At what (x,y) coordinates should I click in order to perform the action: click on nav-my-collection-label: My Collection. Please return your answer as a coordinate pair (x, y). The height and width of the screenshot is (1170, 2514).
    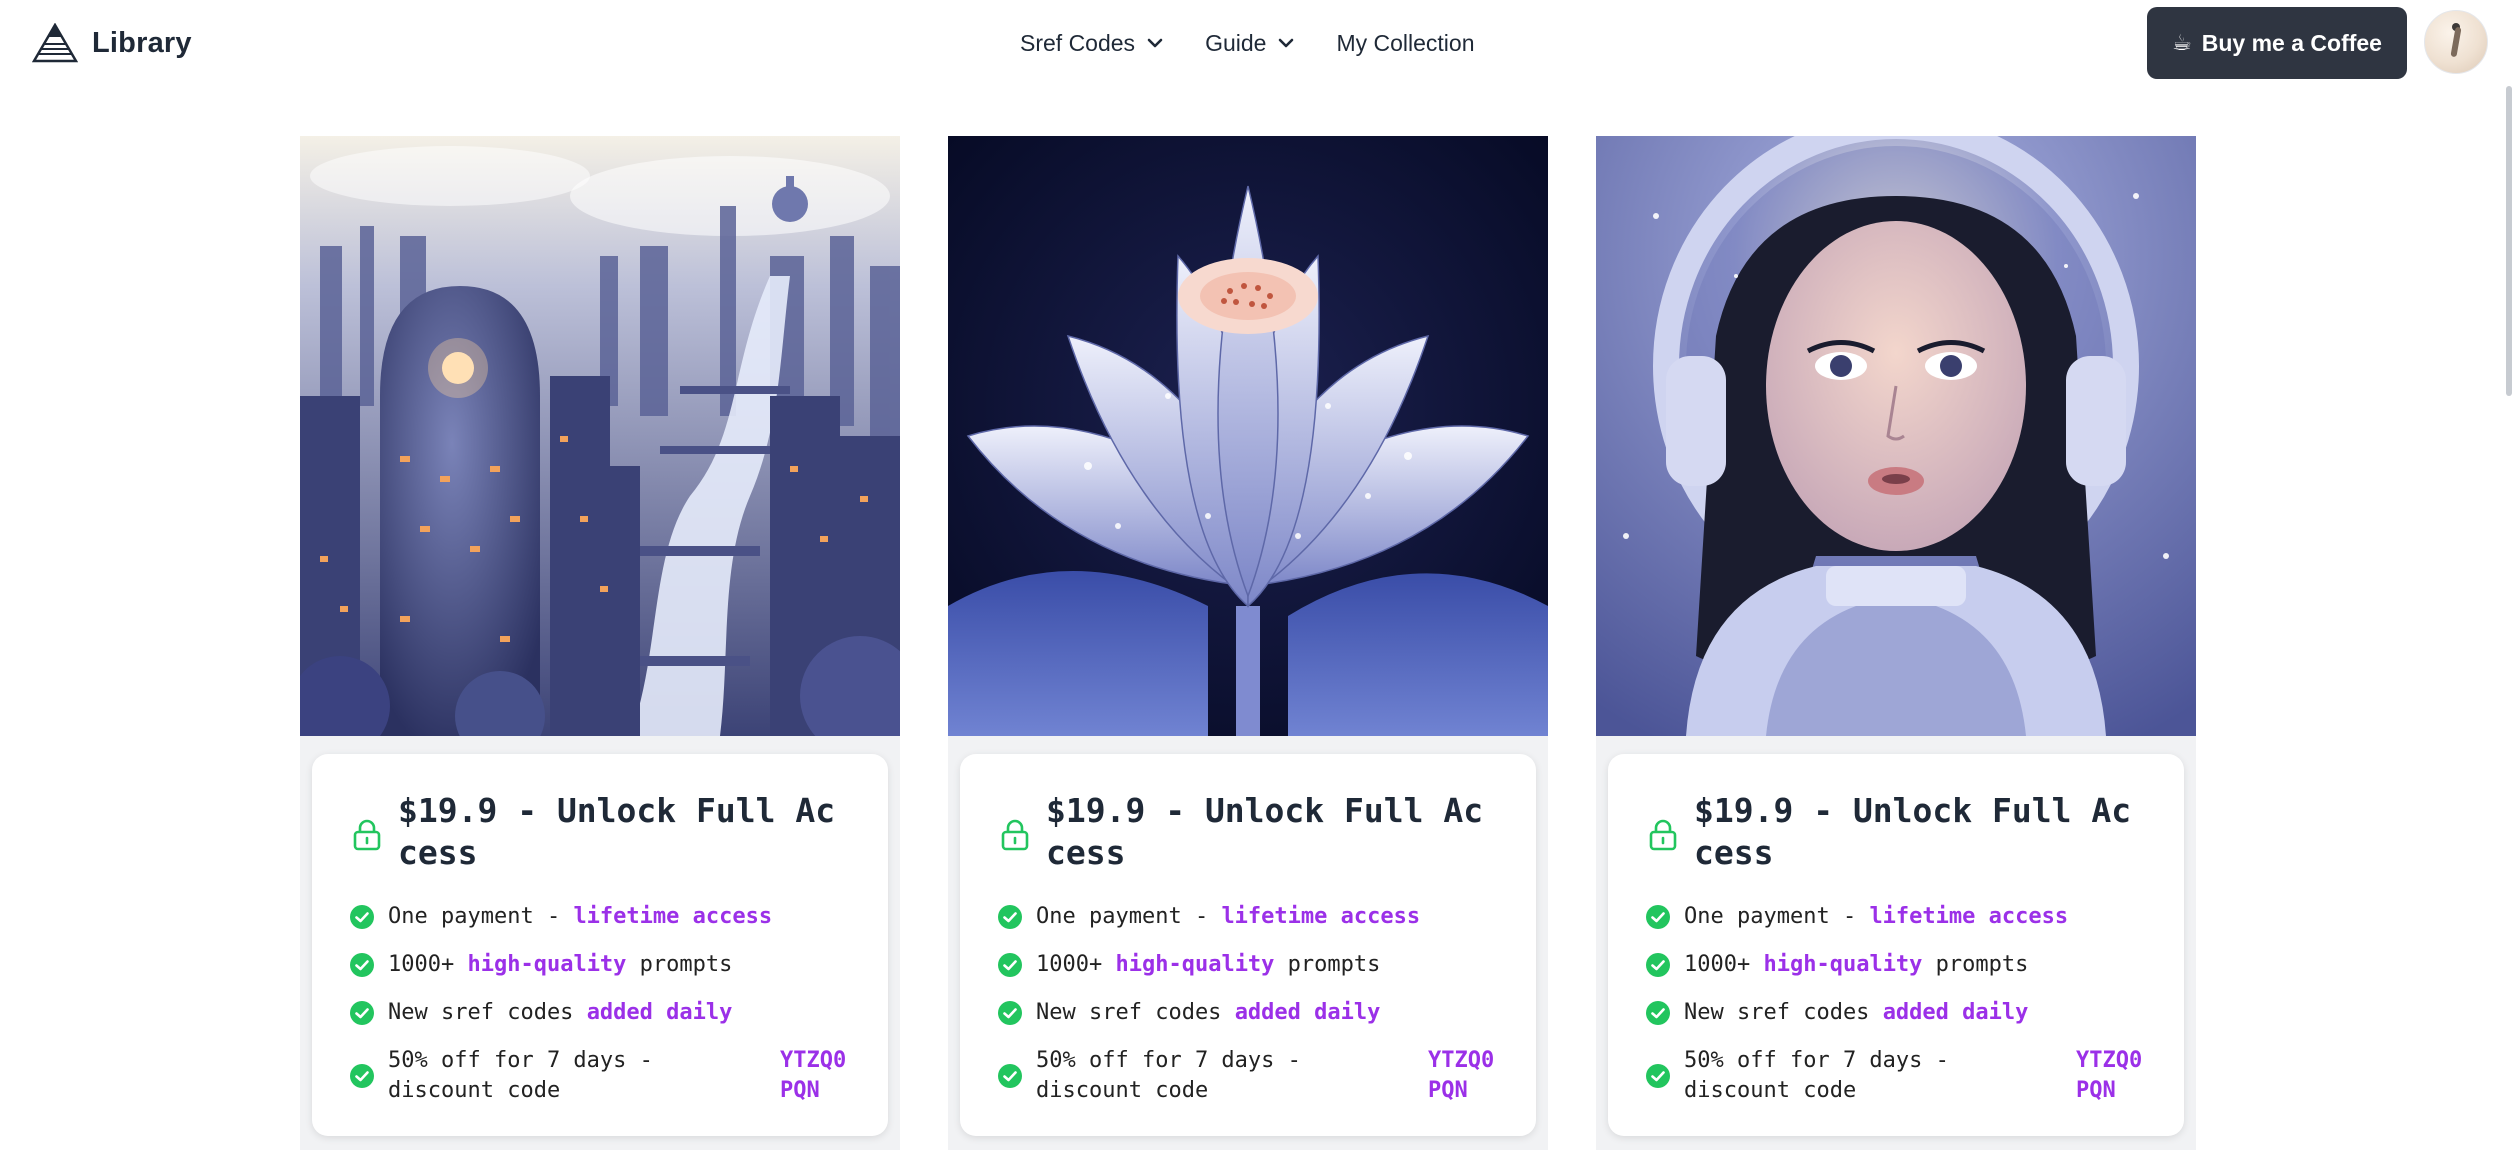
    Looking at the image, I should click on (1405, 42).